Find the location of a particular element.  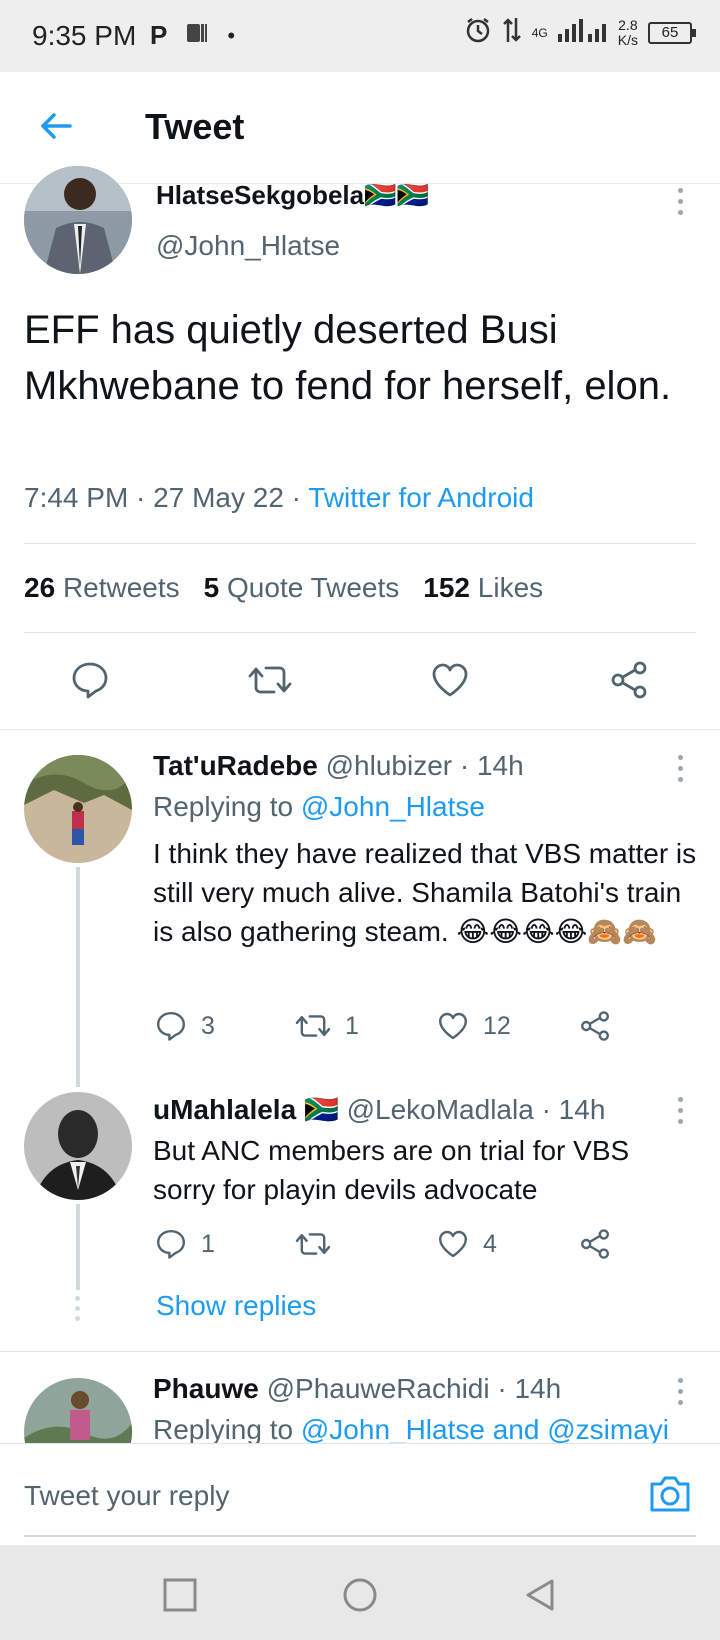

battery-icon: 65 is located at coordinates (672, 33).